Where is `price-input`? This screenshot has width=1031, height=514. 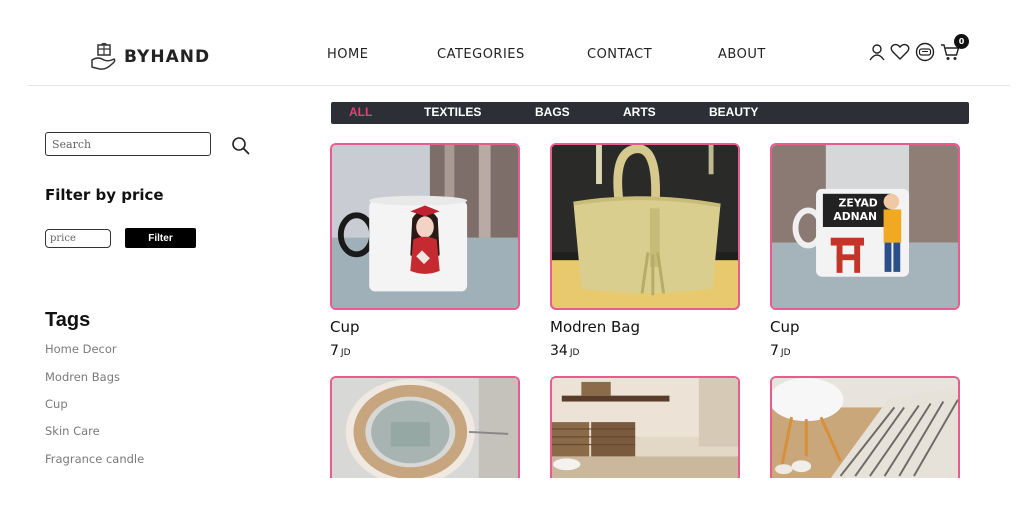 price-input is located at coordinates (78, 238).